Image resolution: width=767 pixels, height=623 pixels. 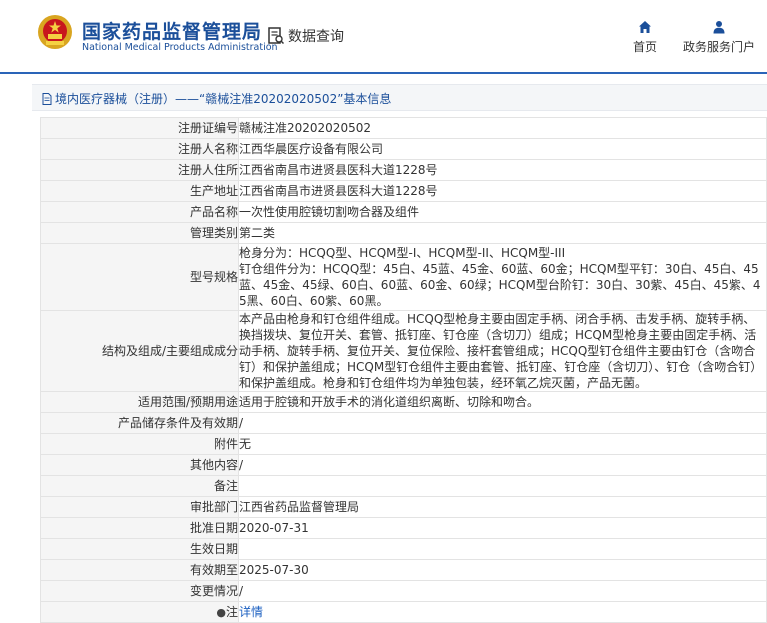 I want to click on field-label: 有效期至, so click(x=139, y=570).